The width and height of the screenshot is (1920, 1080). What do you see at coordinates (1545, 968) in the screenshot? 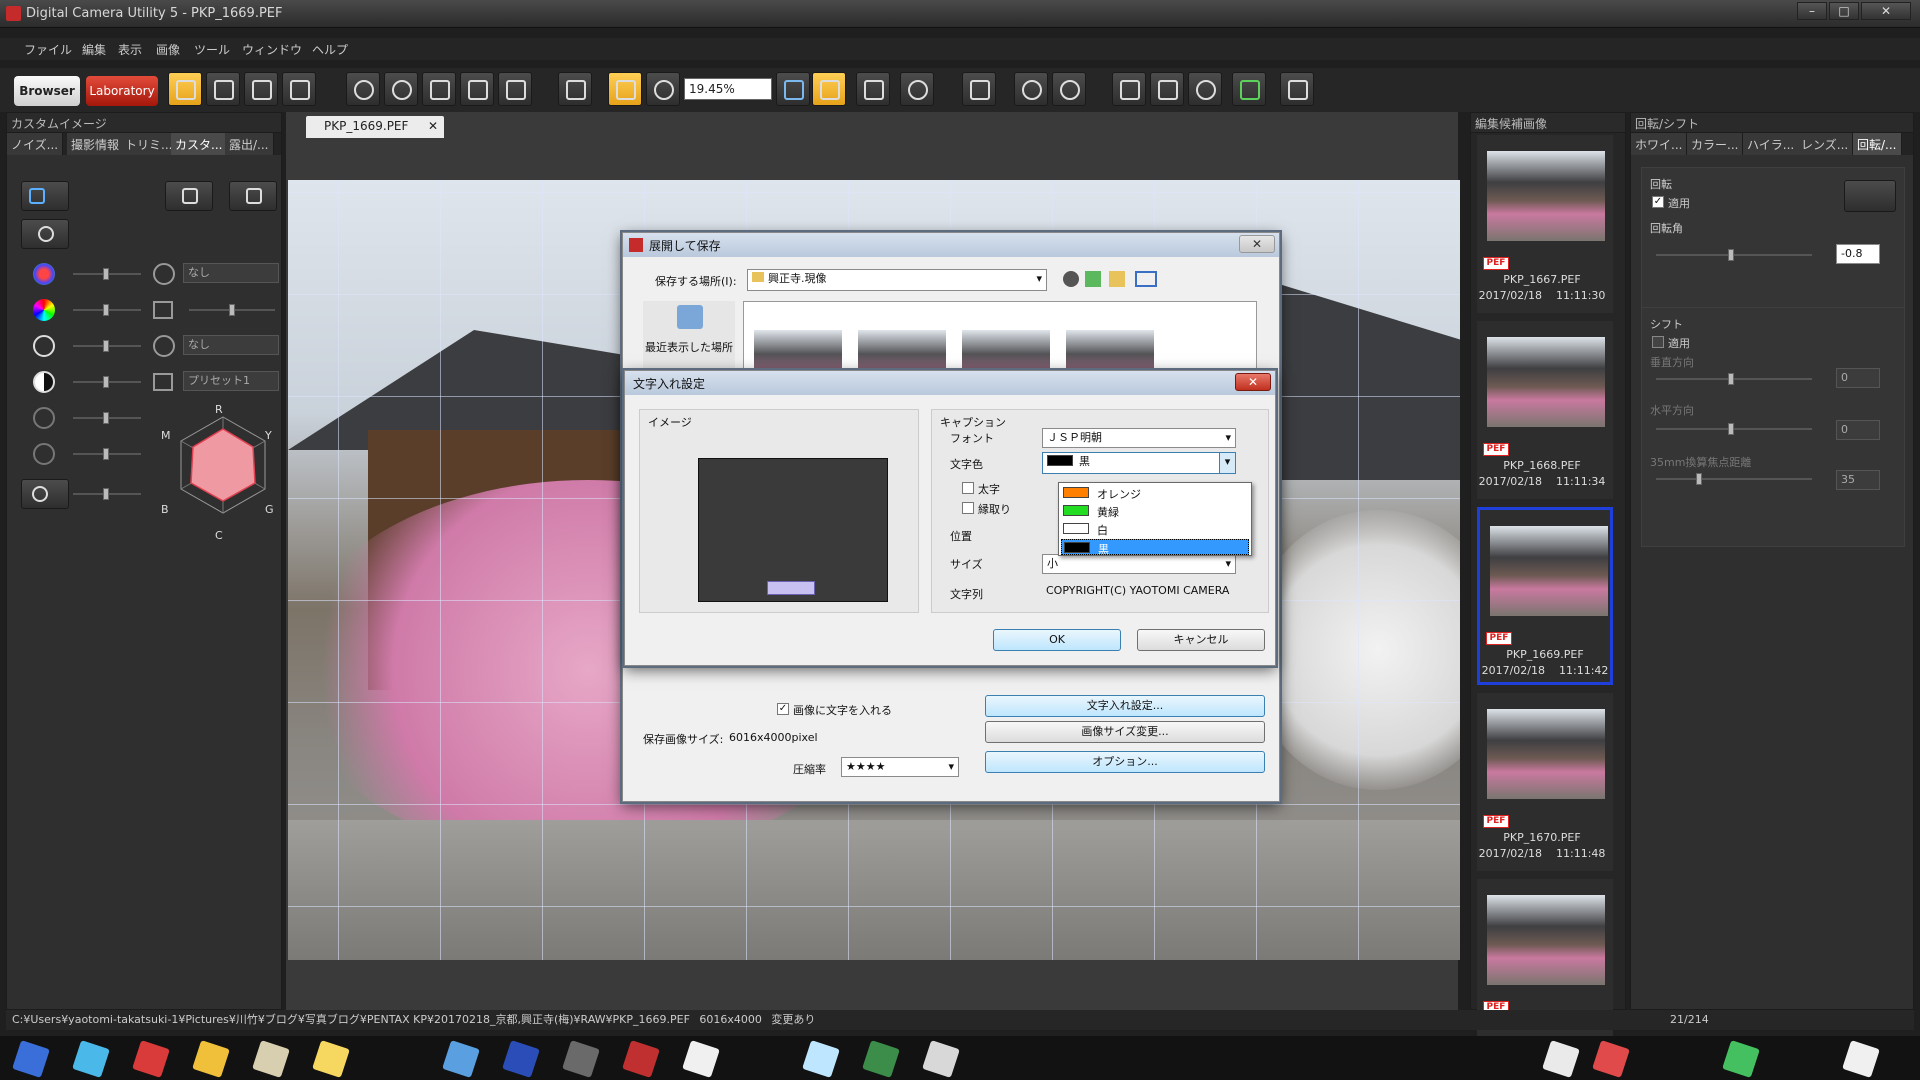
I see `thumbnail-item: PEF` at bounding box center [1545, 968].